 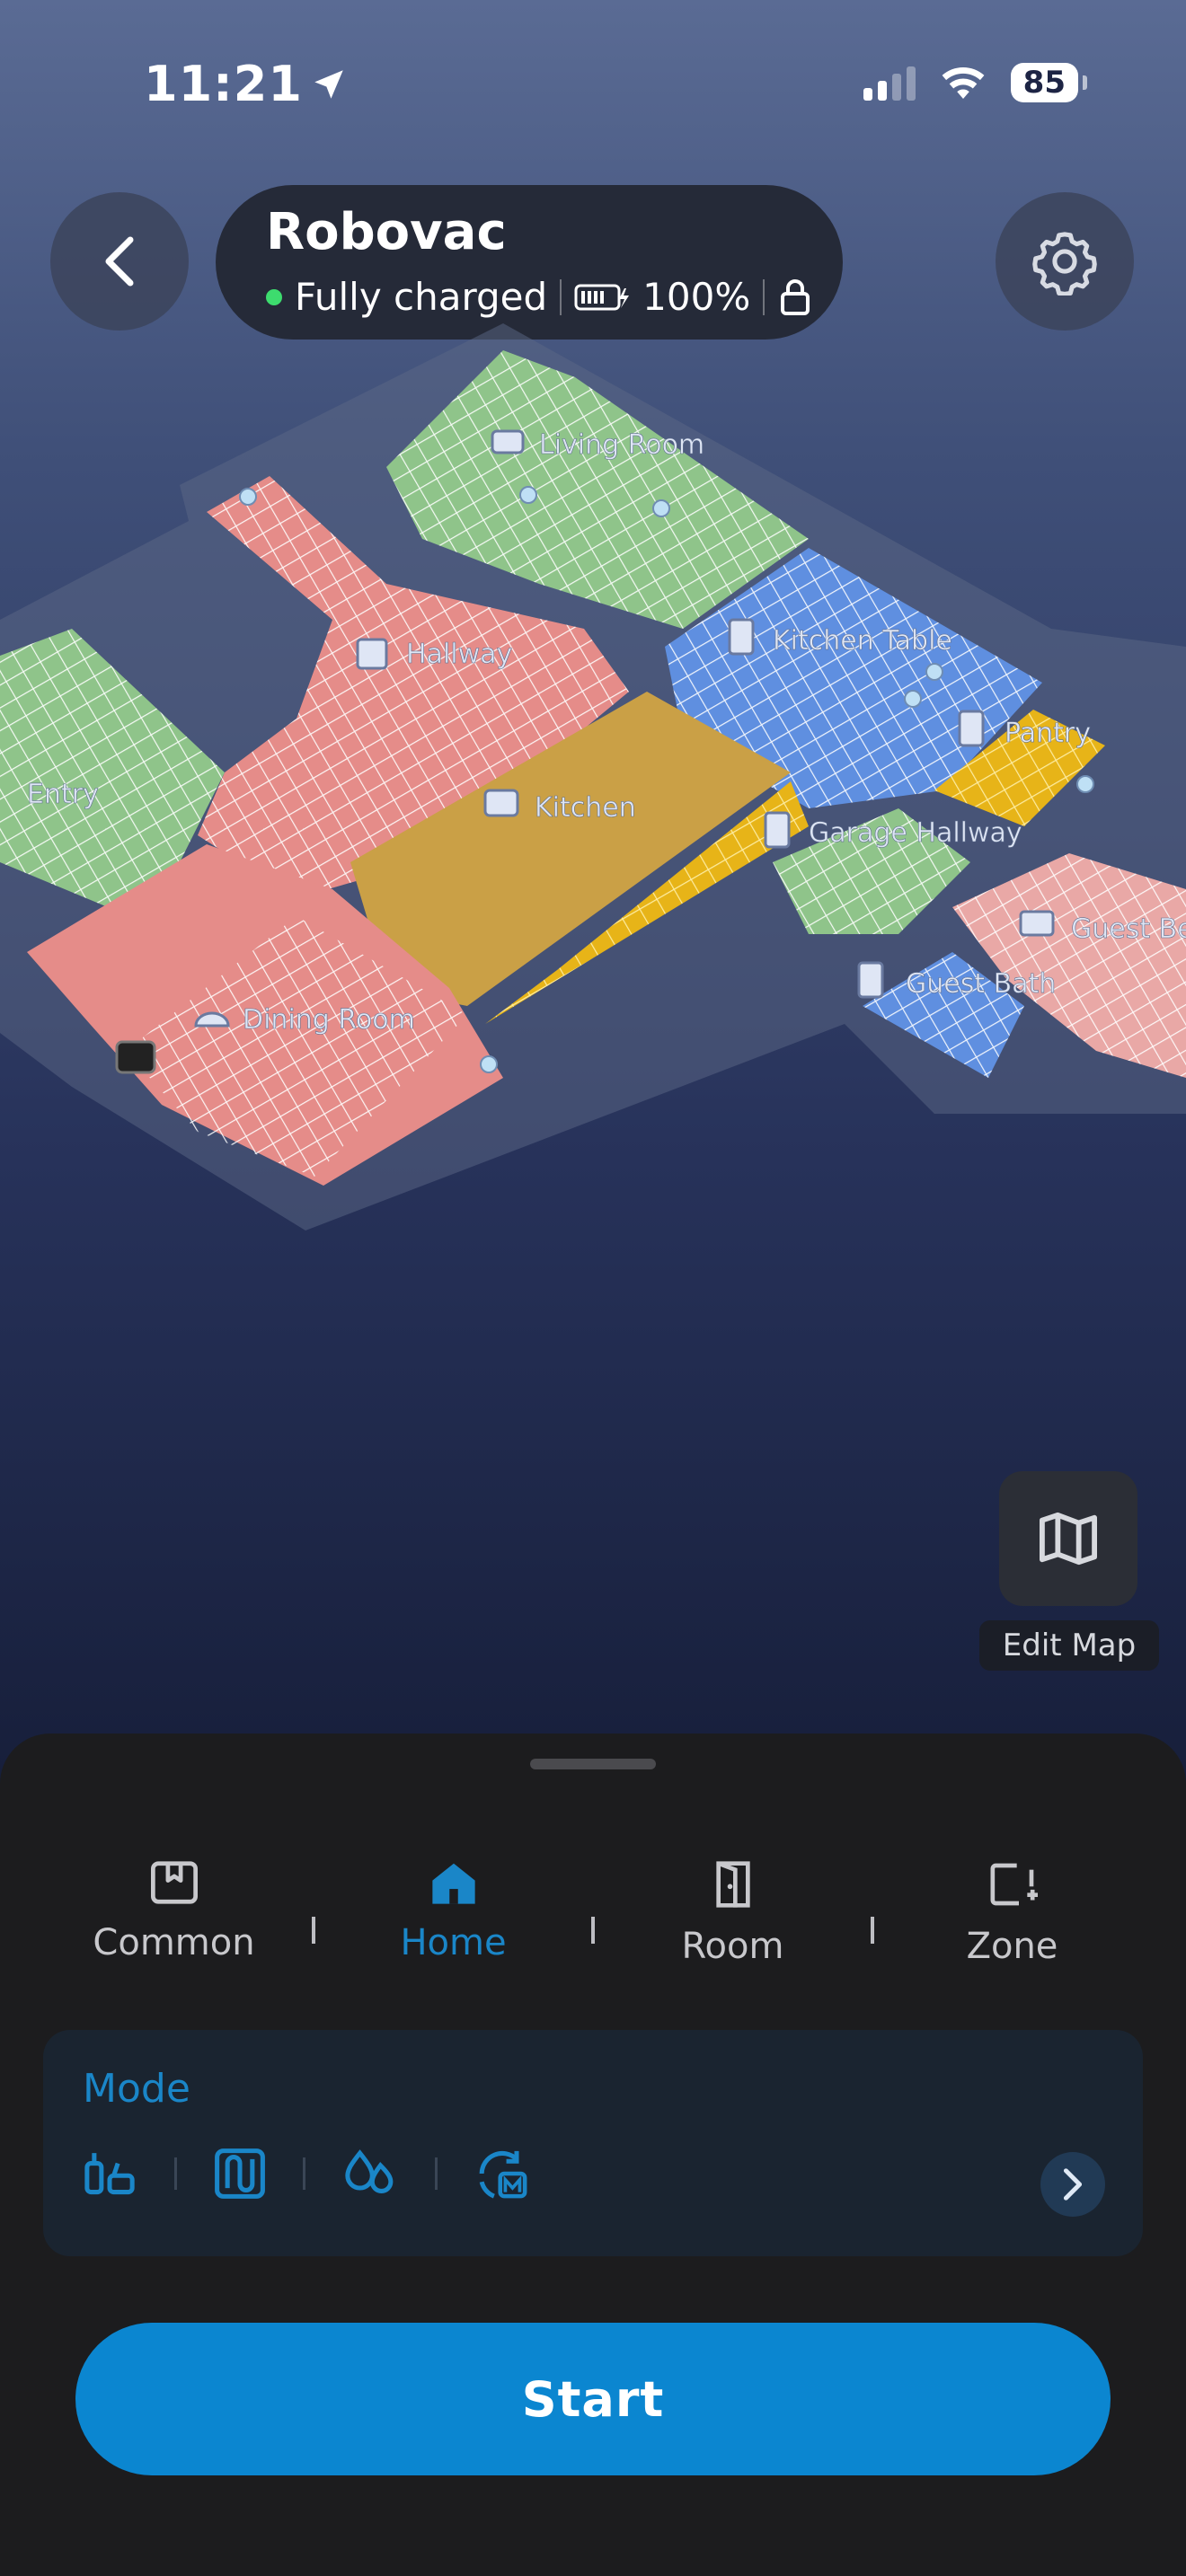 I want to click on mop-mode-icon, so click(x=502, y=2173).